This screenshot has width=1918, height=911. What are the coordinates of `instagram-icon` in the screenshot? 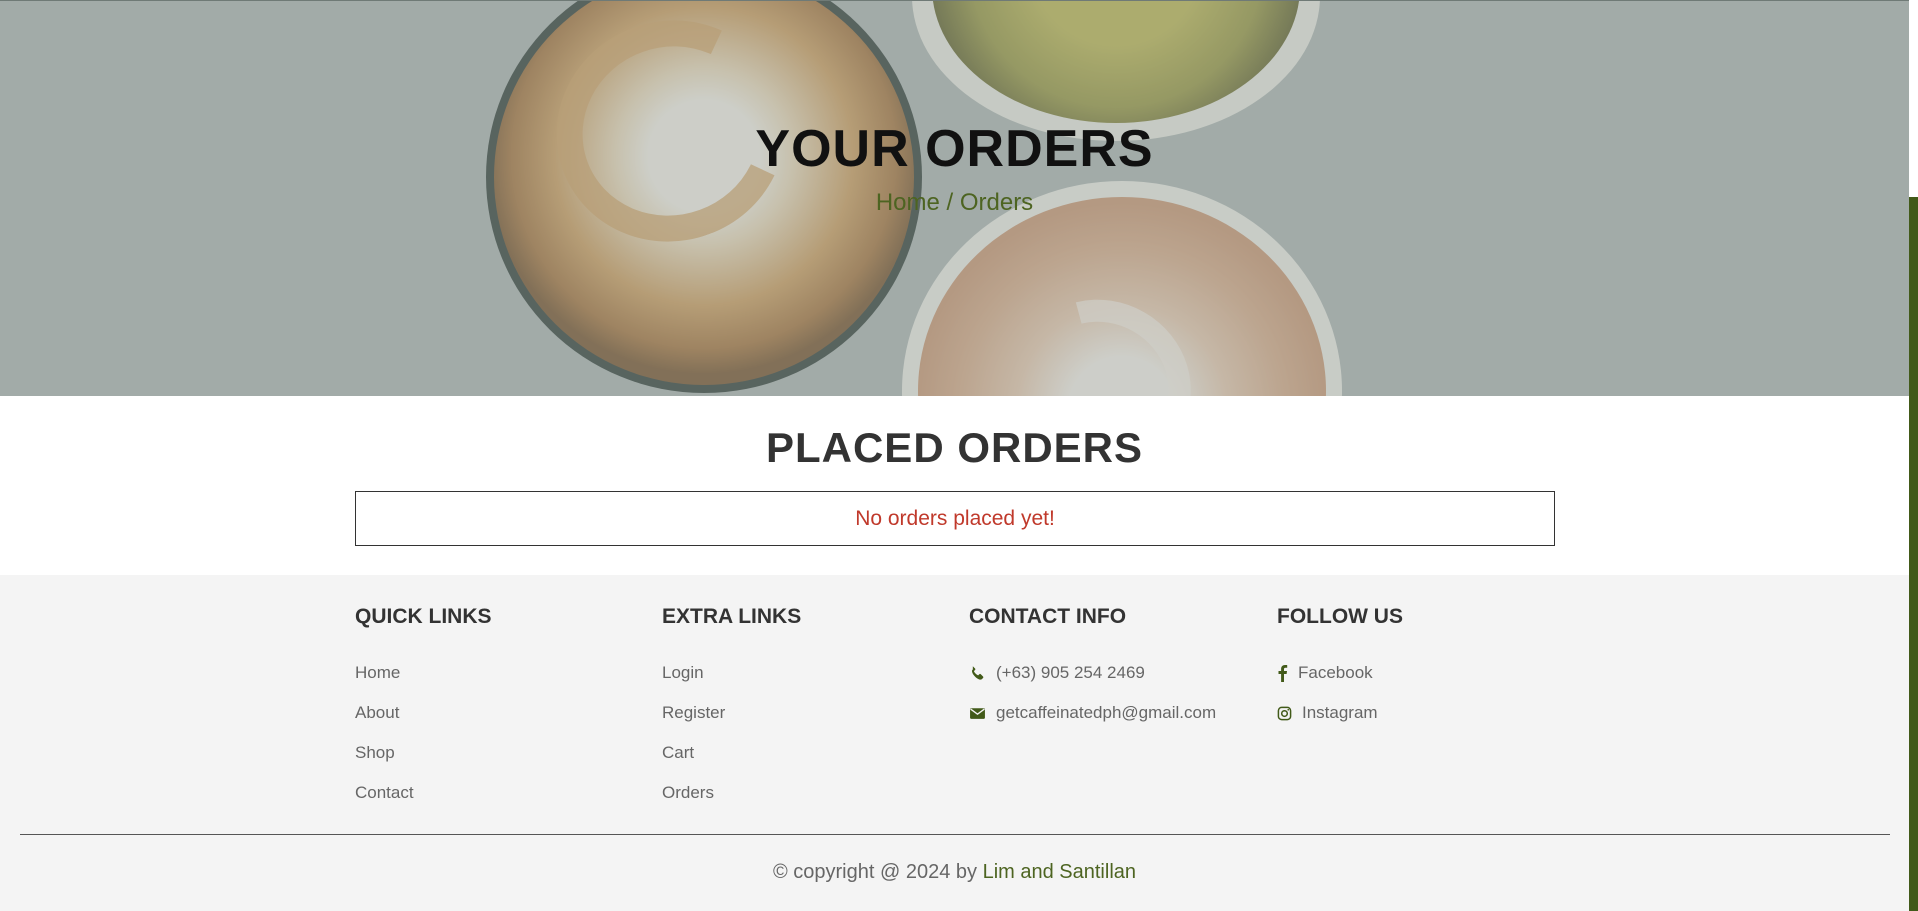 It's located at (1284, 713).